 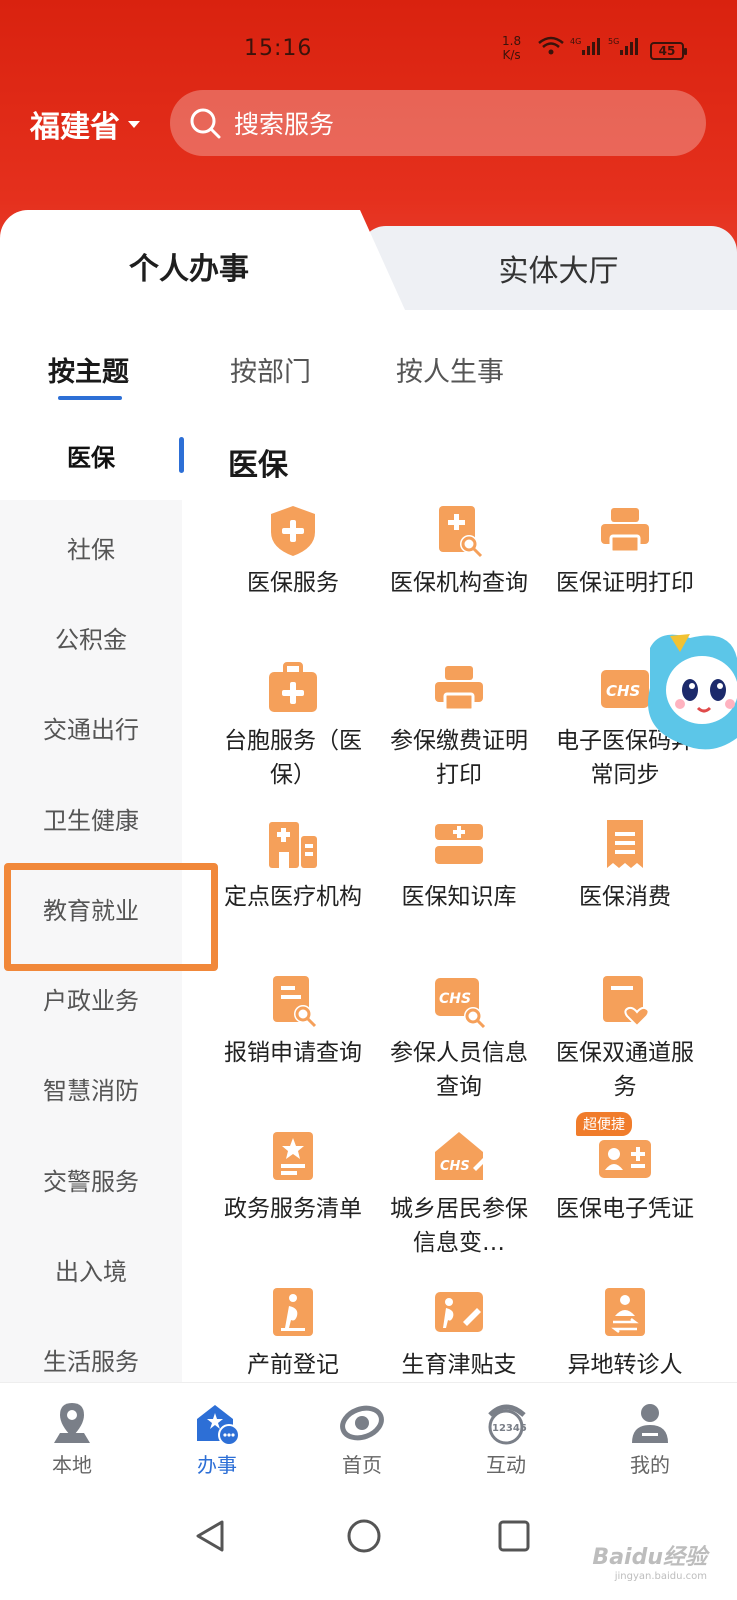 What do you see at coordinates (217, 1439) in the screenshot?
I see `nav-services: 办事` at bounding box center [217, 1439].